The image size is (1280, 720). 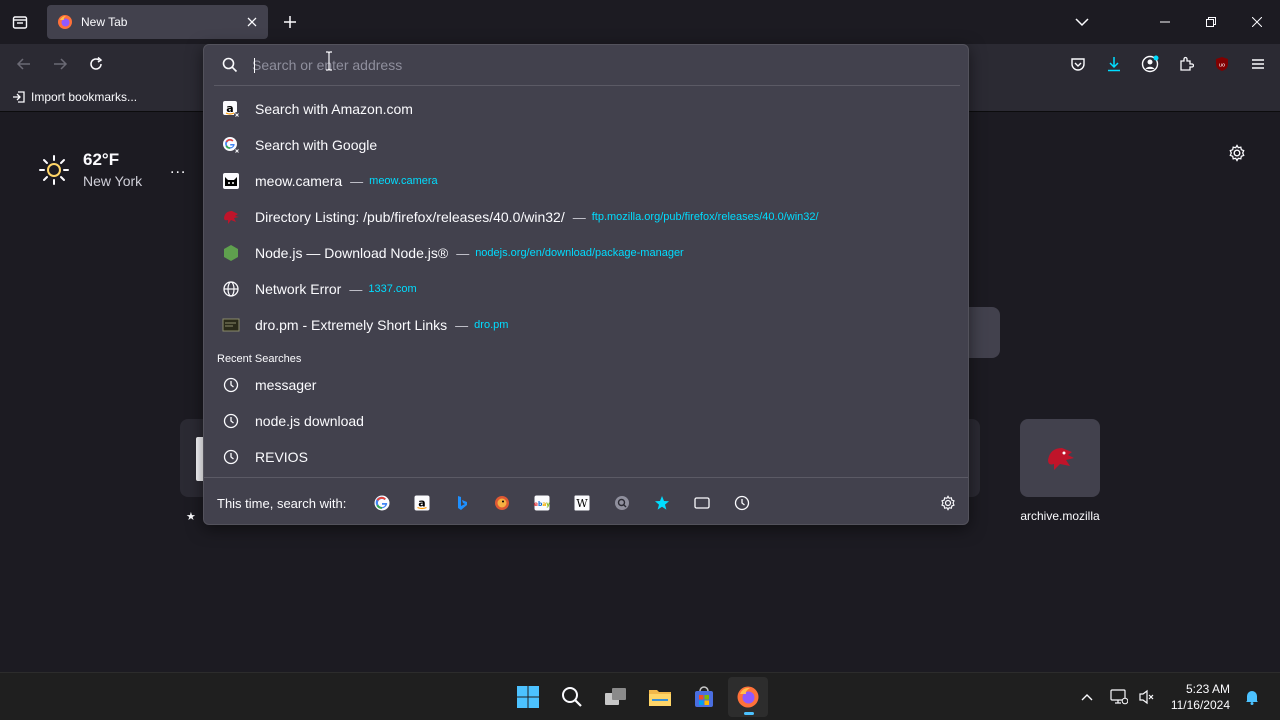 I want to click on suggestion-url: 1337.com, so click(x=392, y=289).